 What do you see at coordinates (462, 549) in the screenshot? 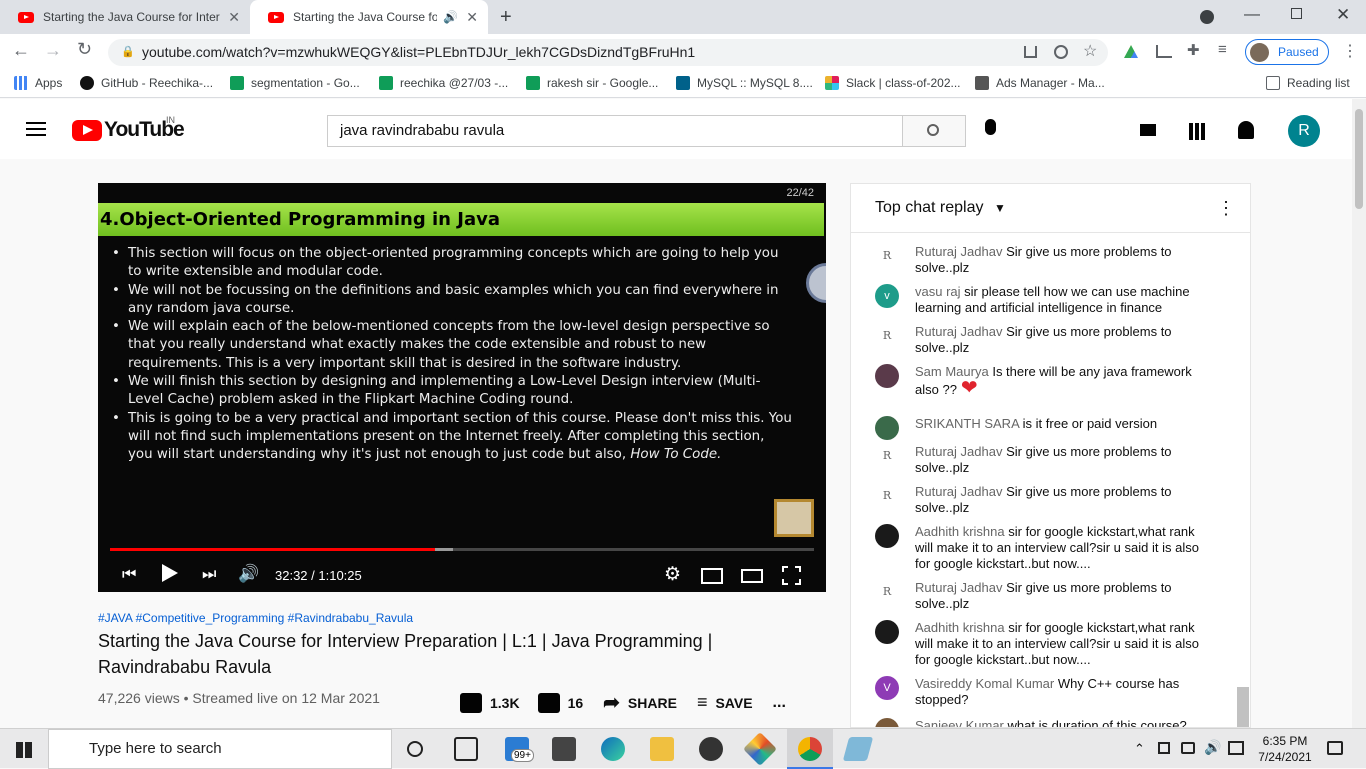
I see `progress-bar` at bounding box center [462, 549].